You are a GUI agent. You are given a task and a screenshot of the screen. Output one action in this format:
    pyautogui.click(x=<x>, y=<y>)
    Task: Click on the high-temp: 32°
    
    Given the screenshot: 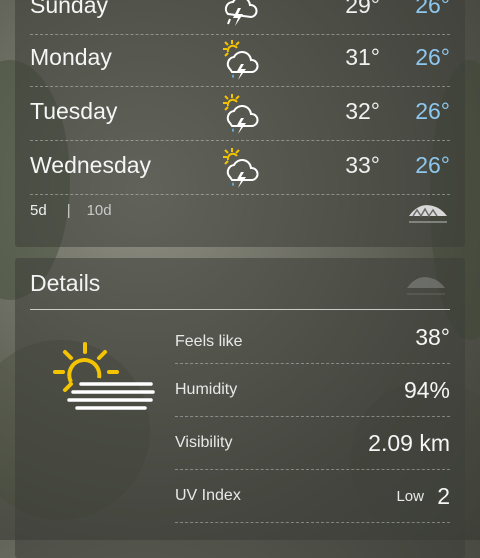 What is the action you would take?
    pyautogui.click(x=362, y=111)
    